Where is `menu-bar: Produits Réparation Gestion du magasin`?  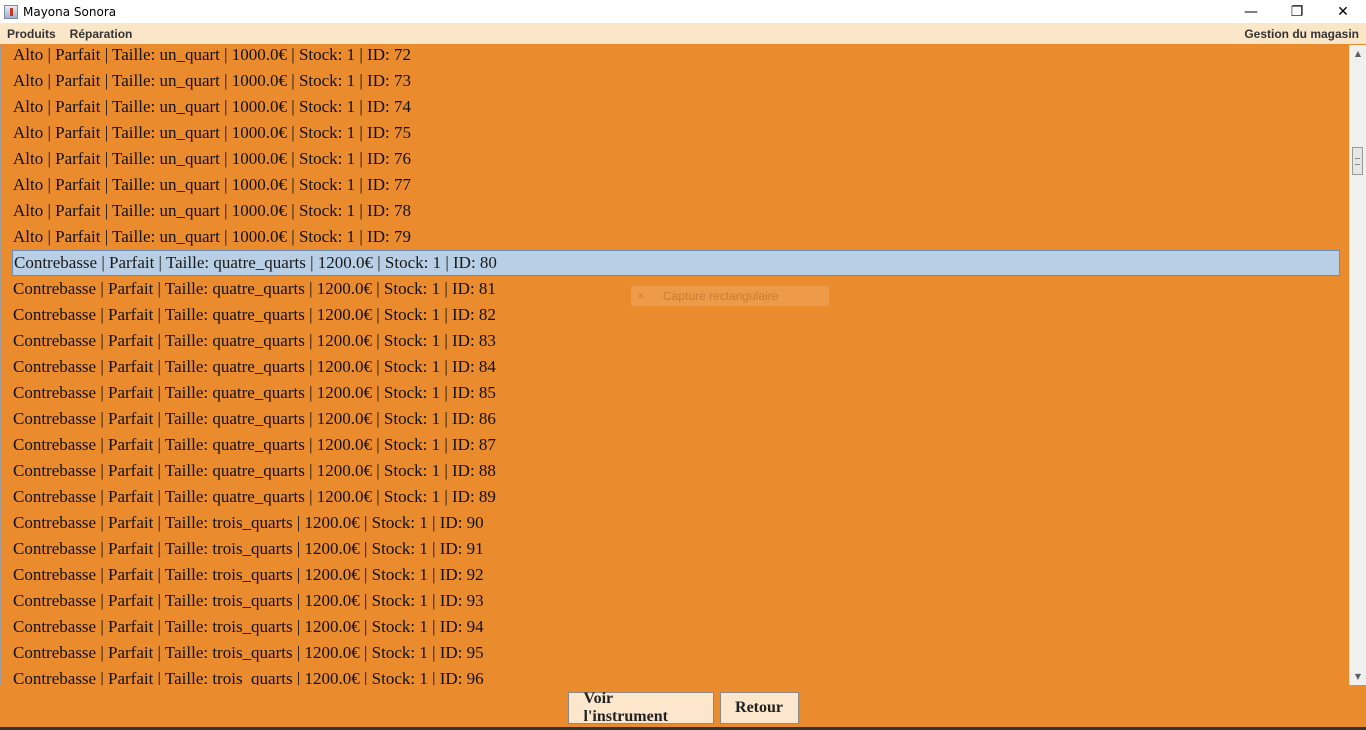
menu-bar: Produits Réparation Gestion du magasin is located at coordinates (683, 33).